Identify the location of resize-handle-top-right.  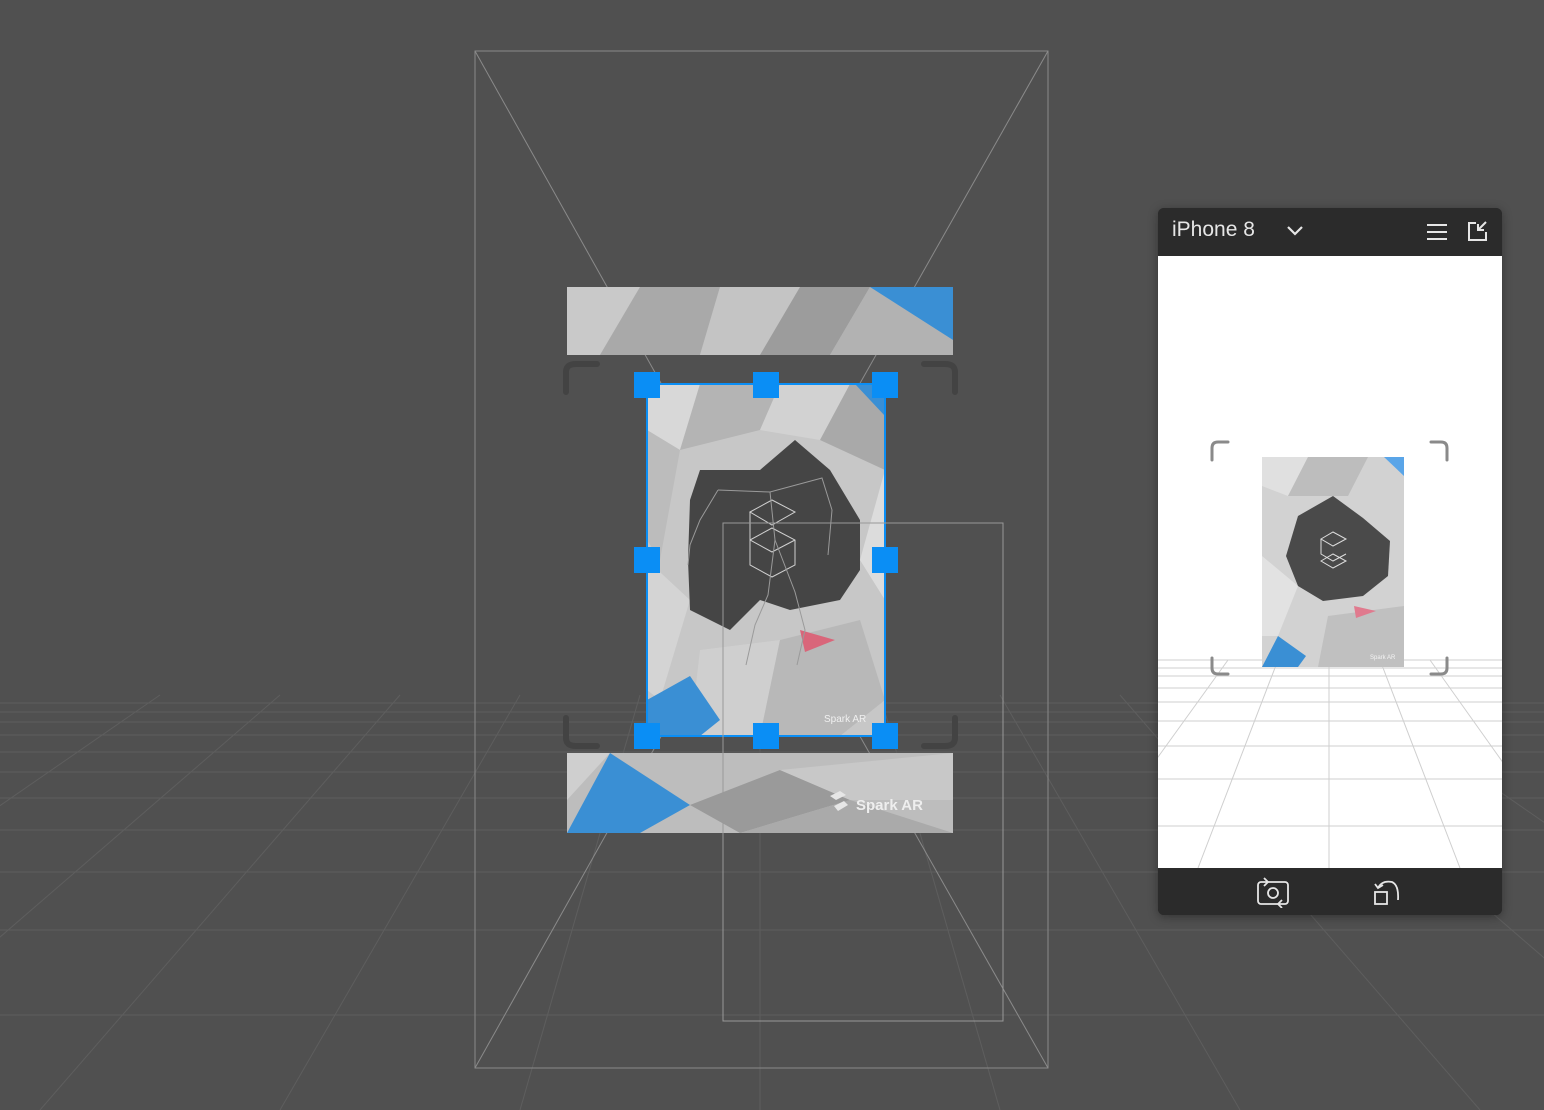
(885, 385).